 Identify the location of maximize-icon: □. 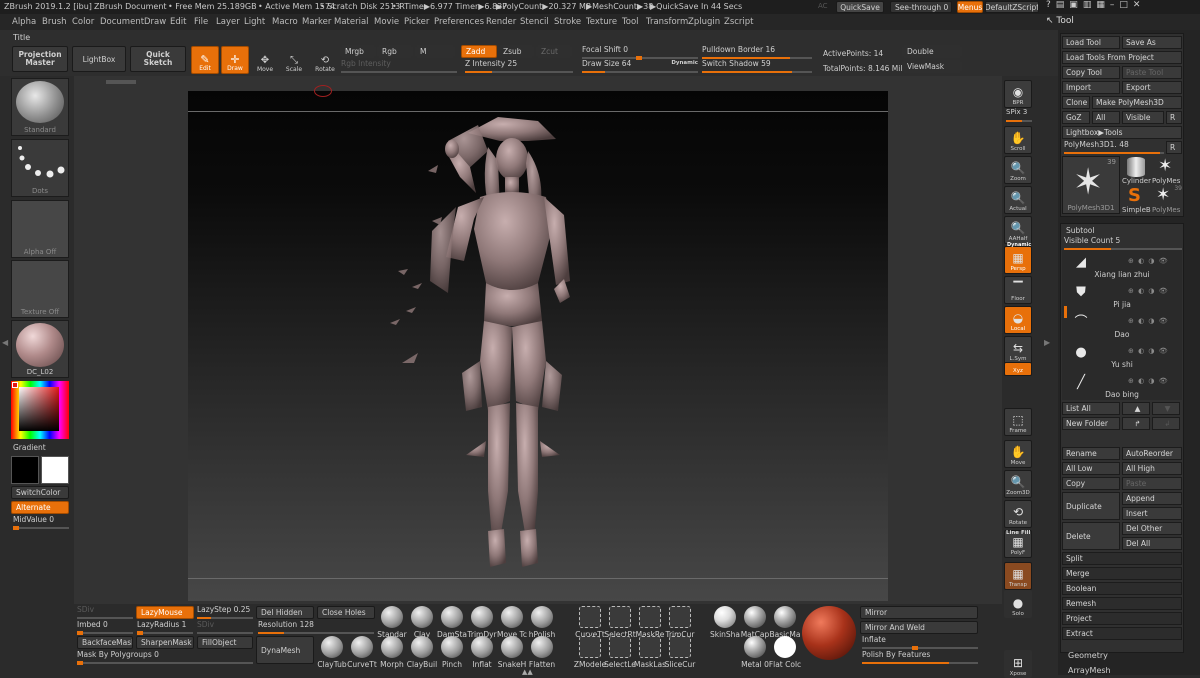
(1126, 5).